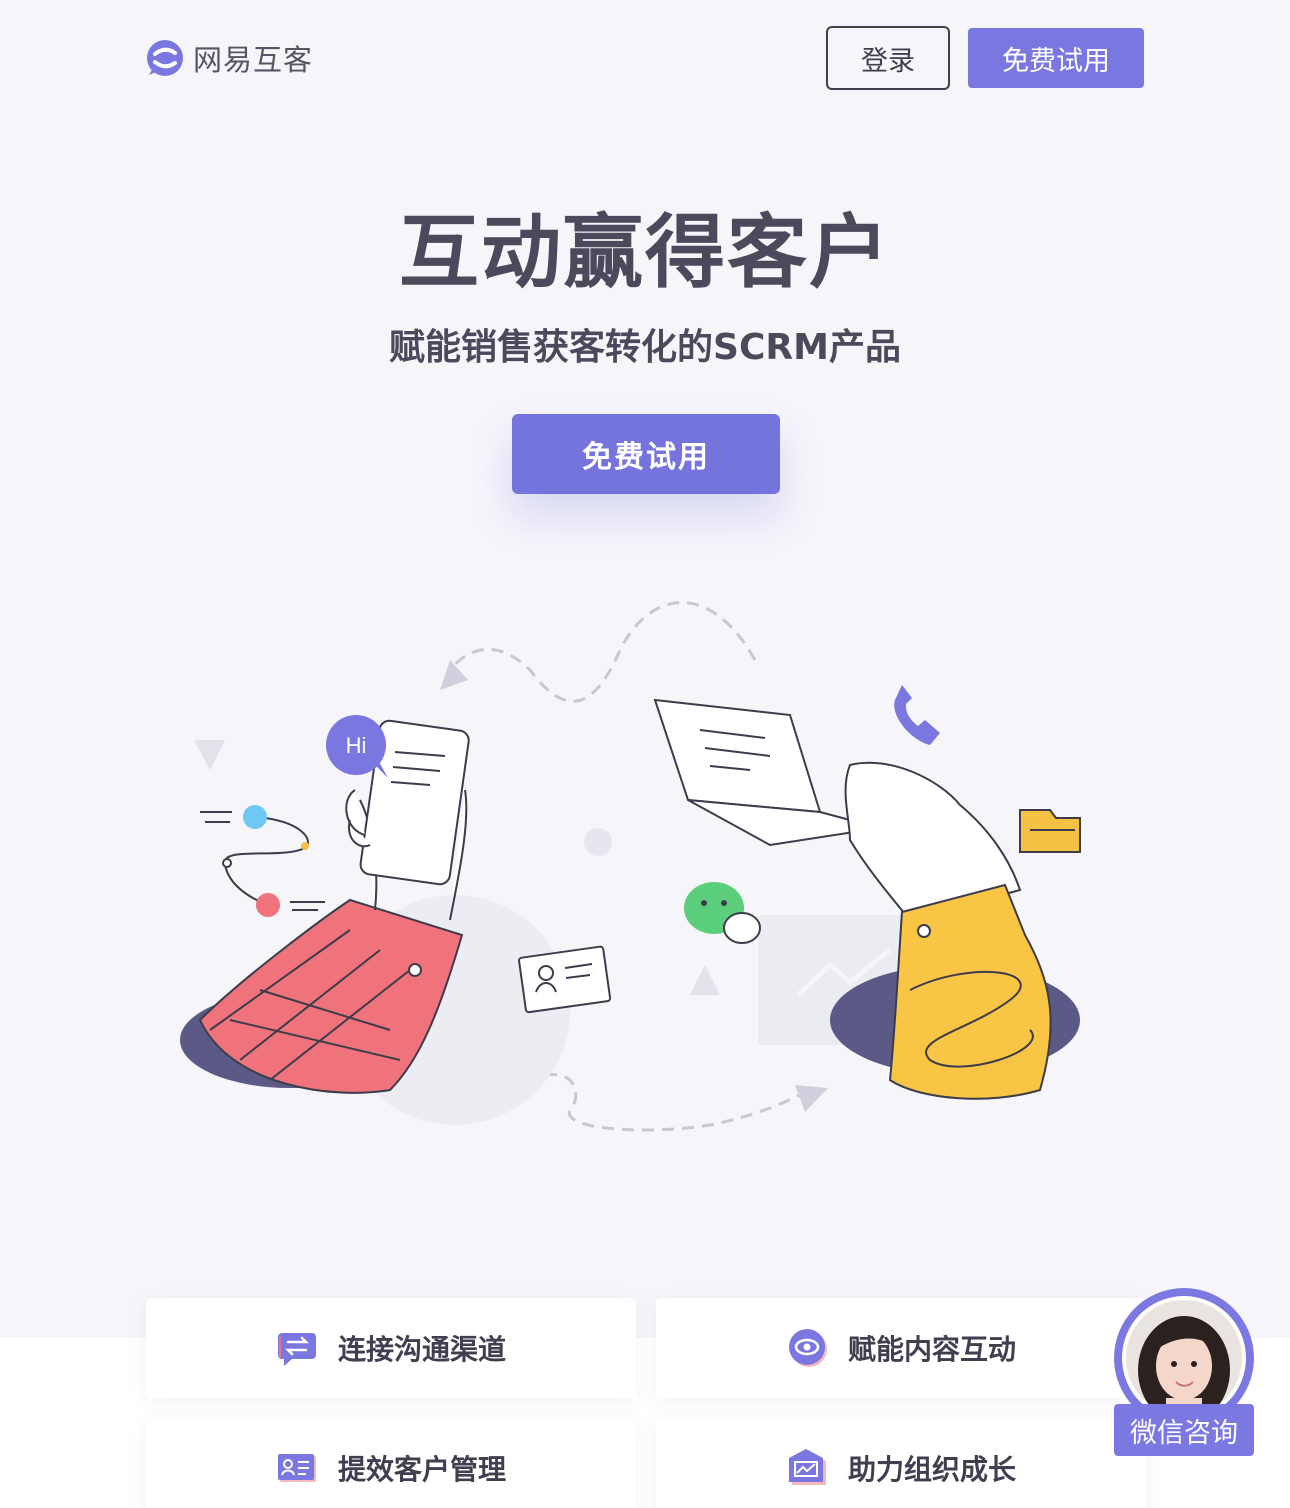 This screenshot has width=1290, height=1508. I want to click on feature-card-customers: 提效客户管理, so click(391, 1463).